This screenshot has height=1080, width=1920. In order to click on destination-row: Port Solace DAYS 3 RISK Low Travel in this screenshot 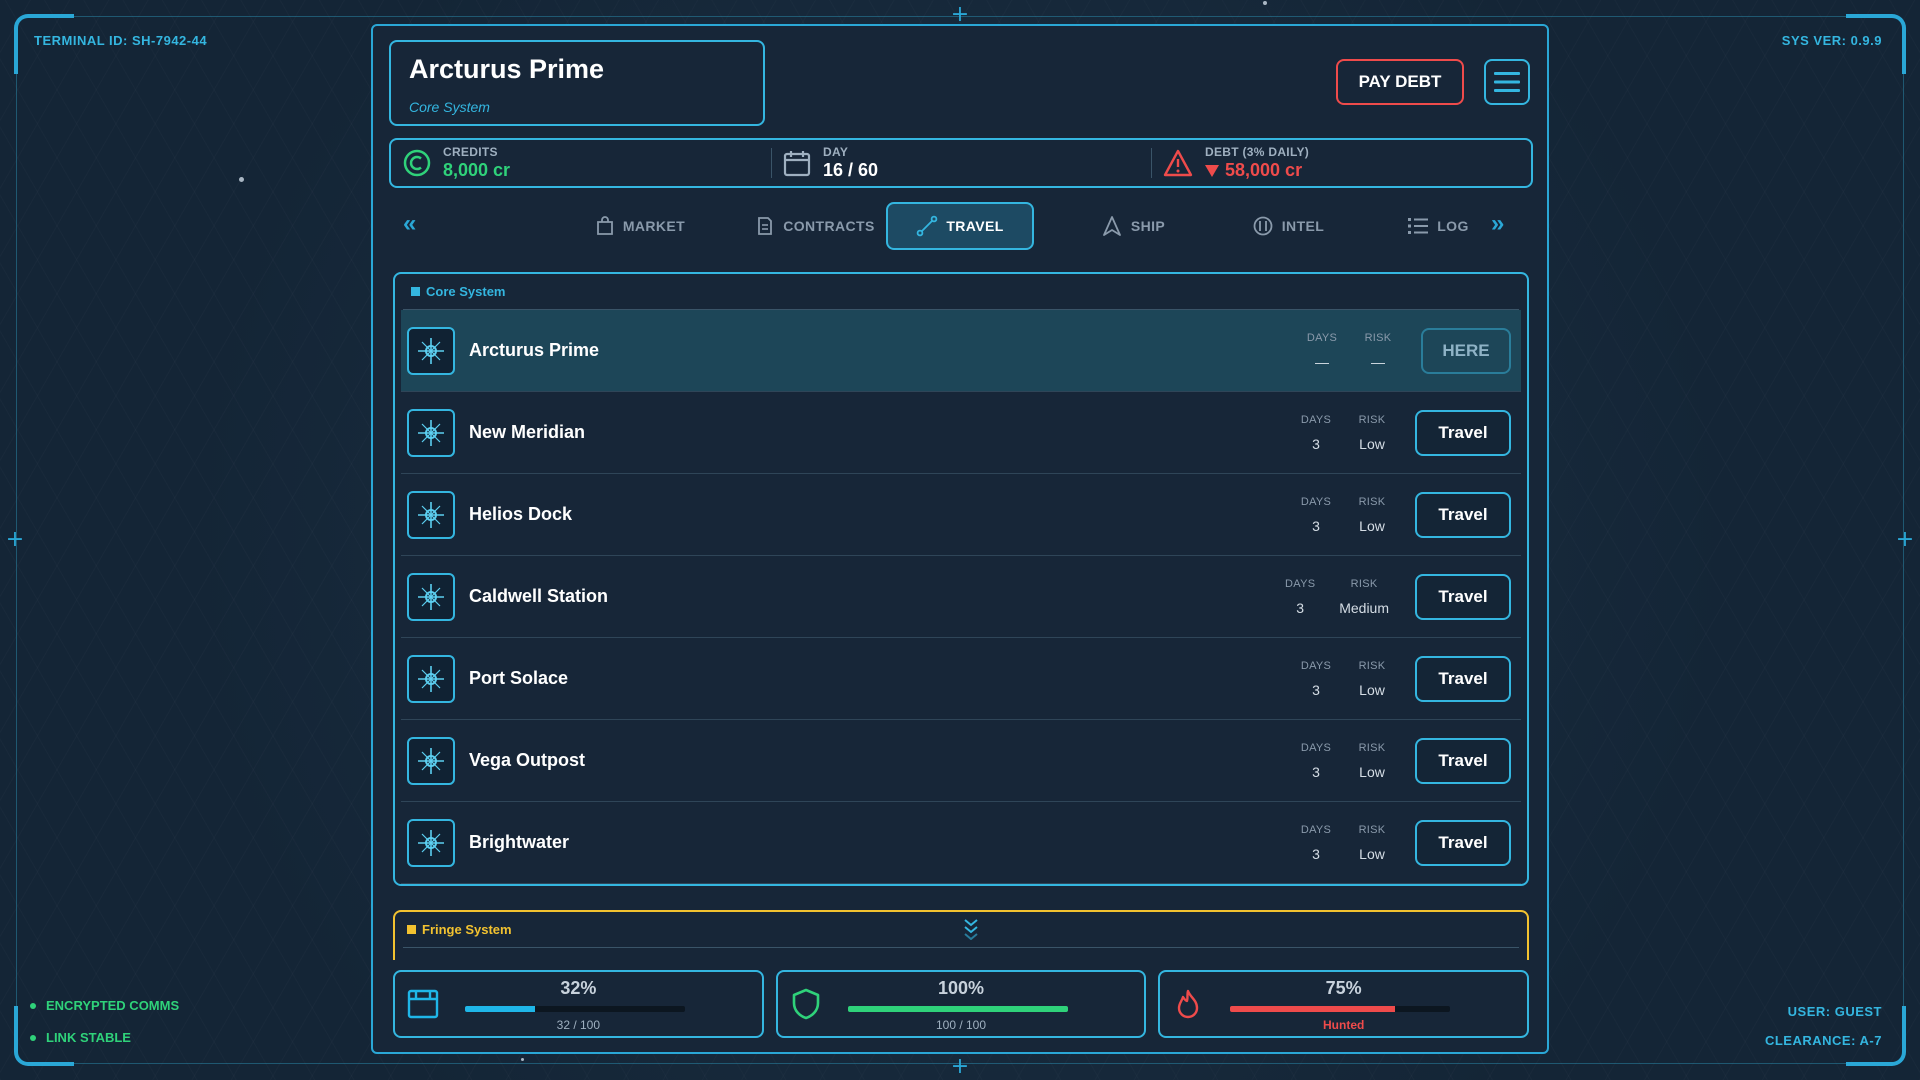, I will do `click(961, 679)`.